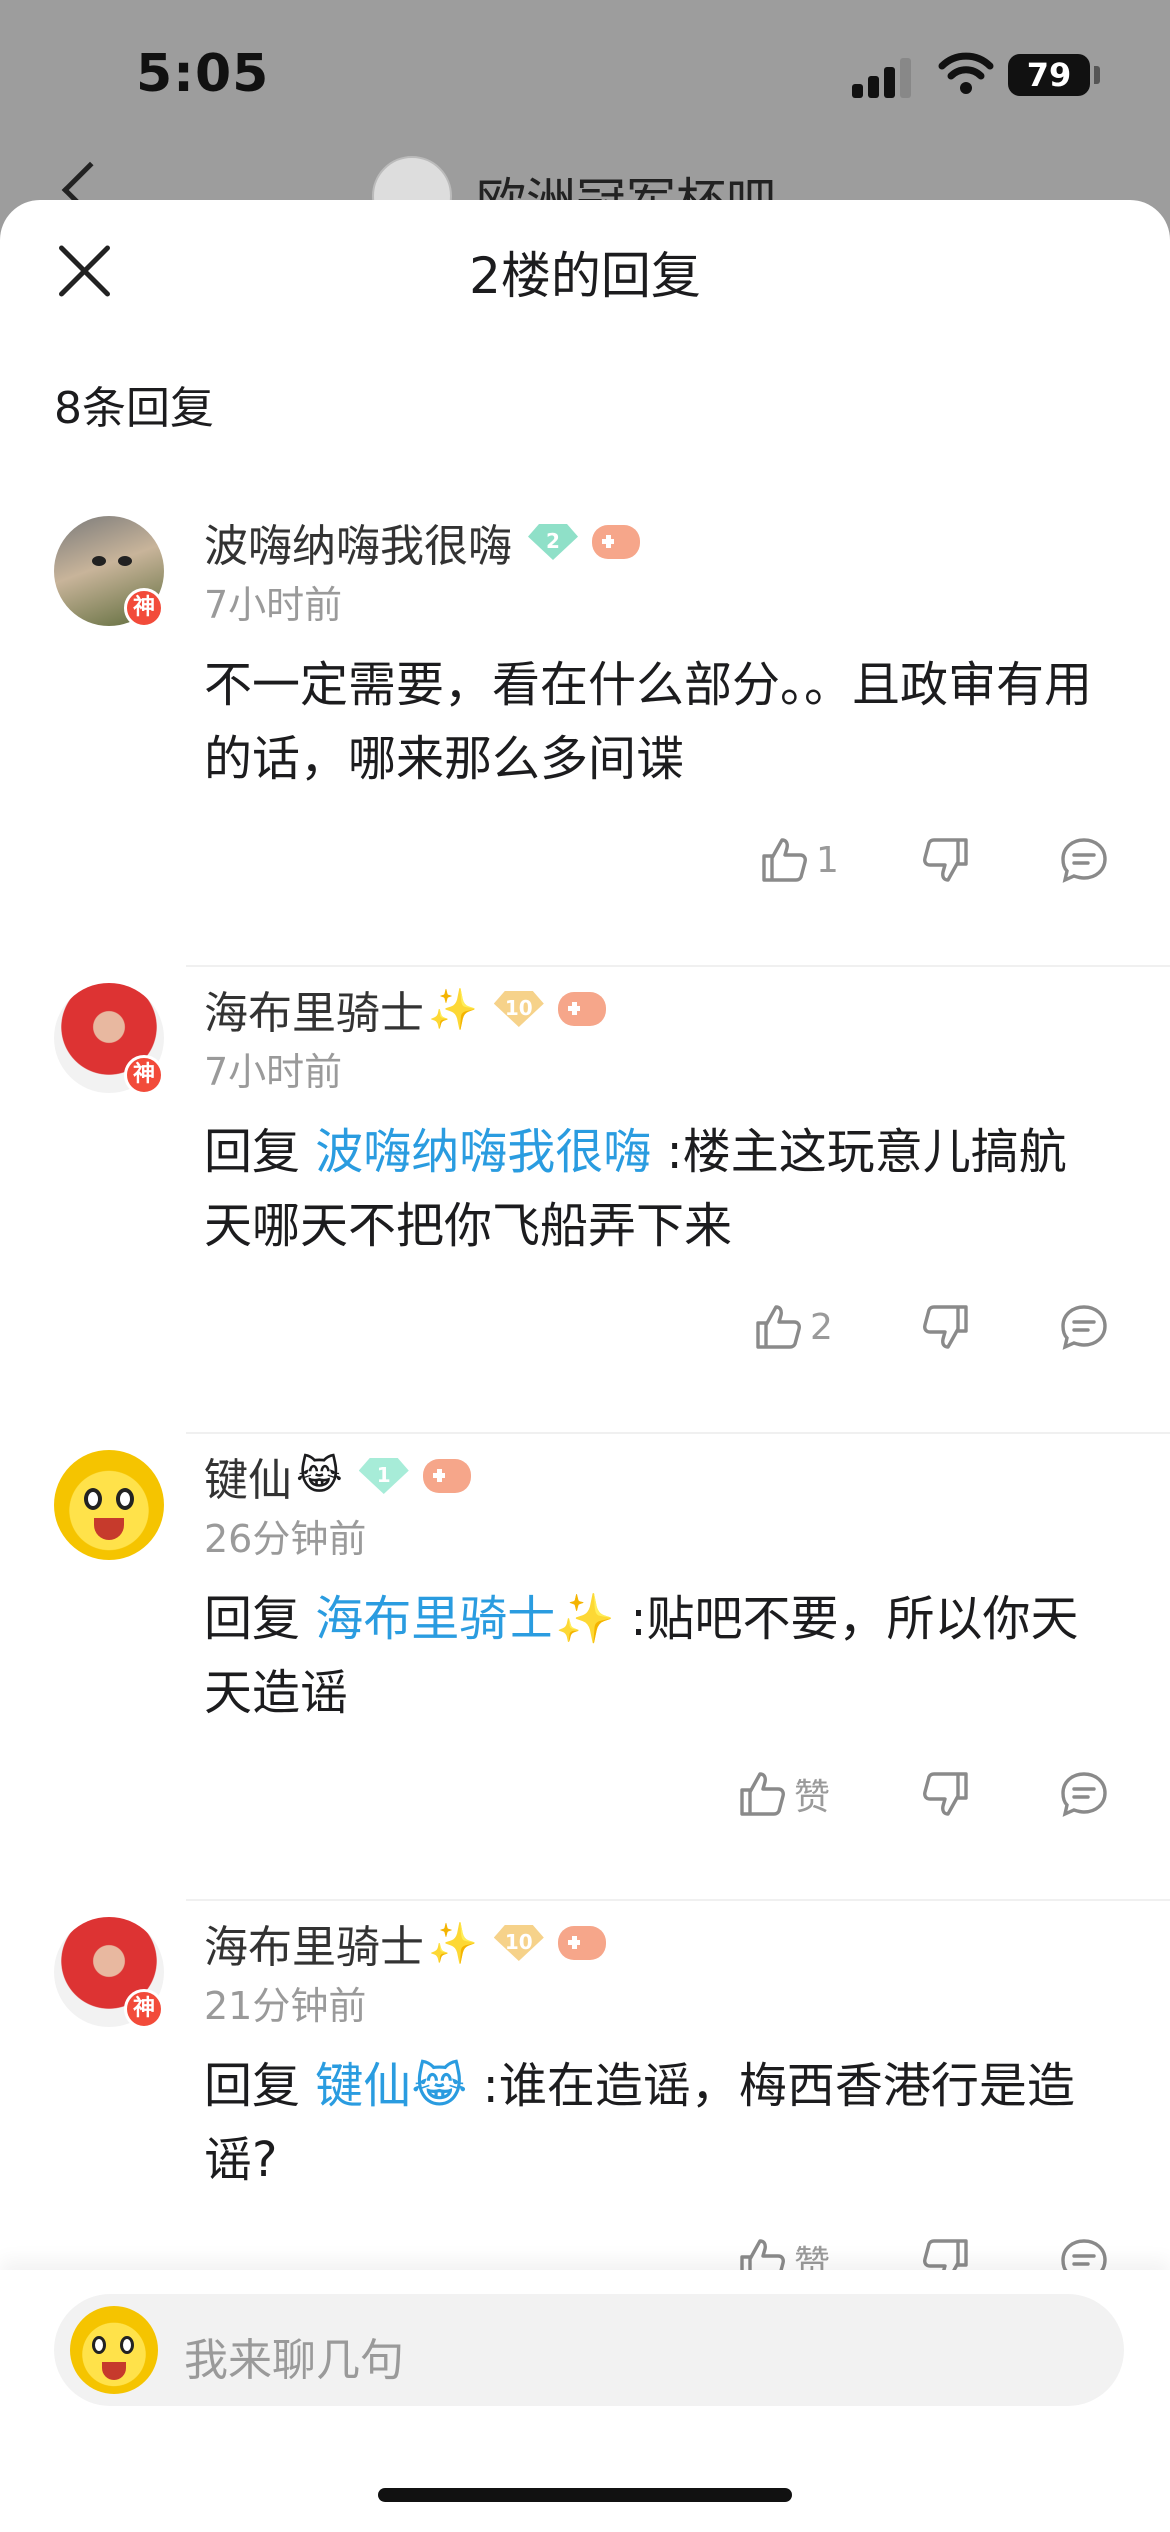 This screenshot has height=2532, width=1170. I want to click on wifi-icon, so click(966, 73).